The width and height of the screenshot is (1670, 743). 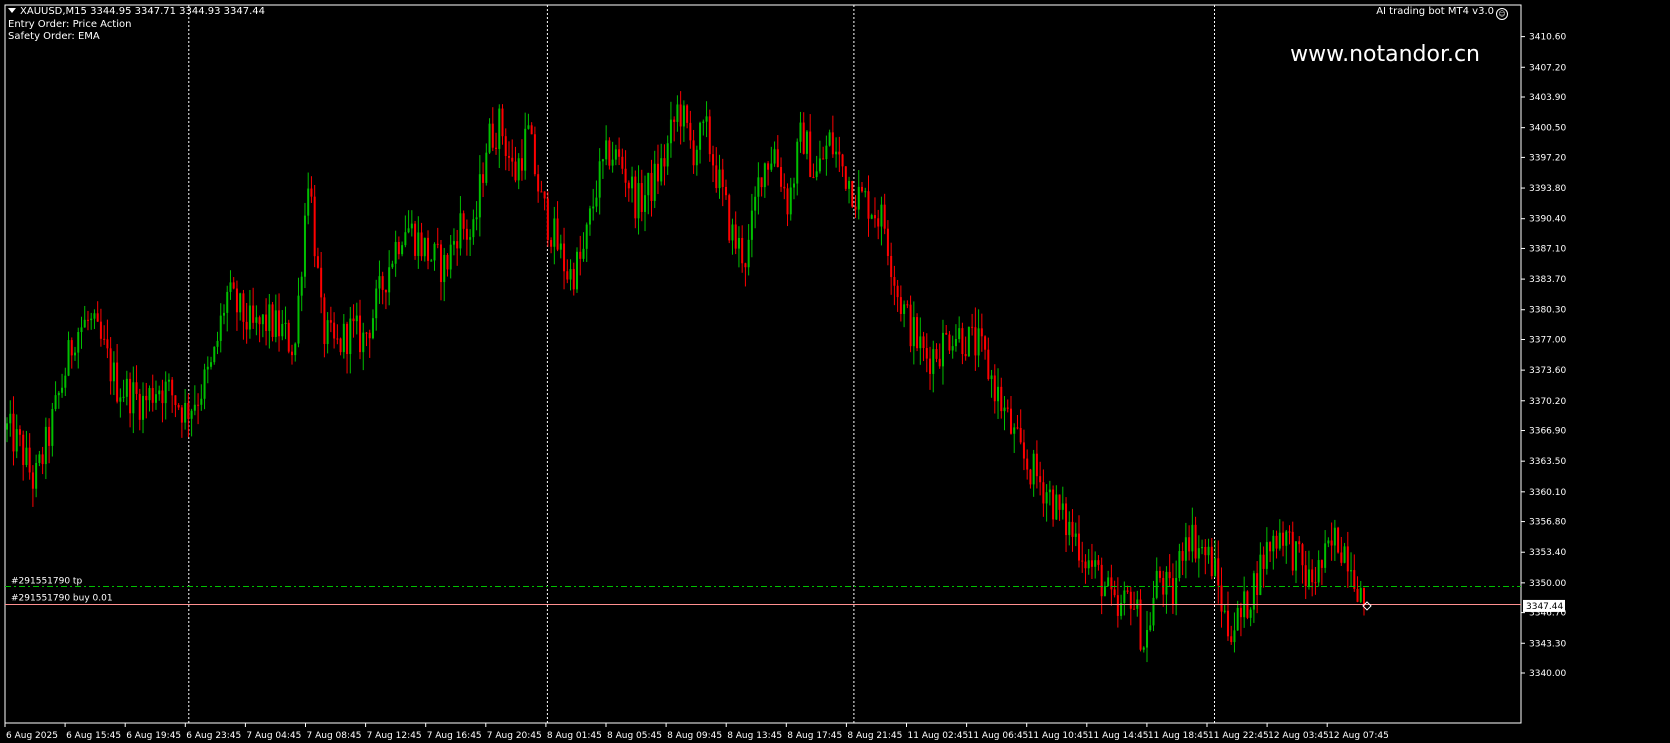 I want to click on y-tick-label: 3353.40, so click(x=1547, y=553).